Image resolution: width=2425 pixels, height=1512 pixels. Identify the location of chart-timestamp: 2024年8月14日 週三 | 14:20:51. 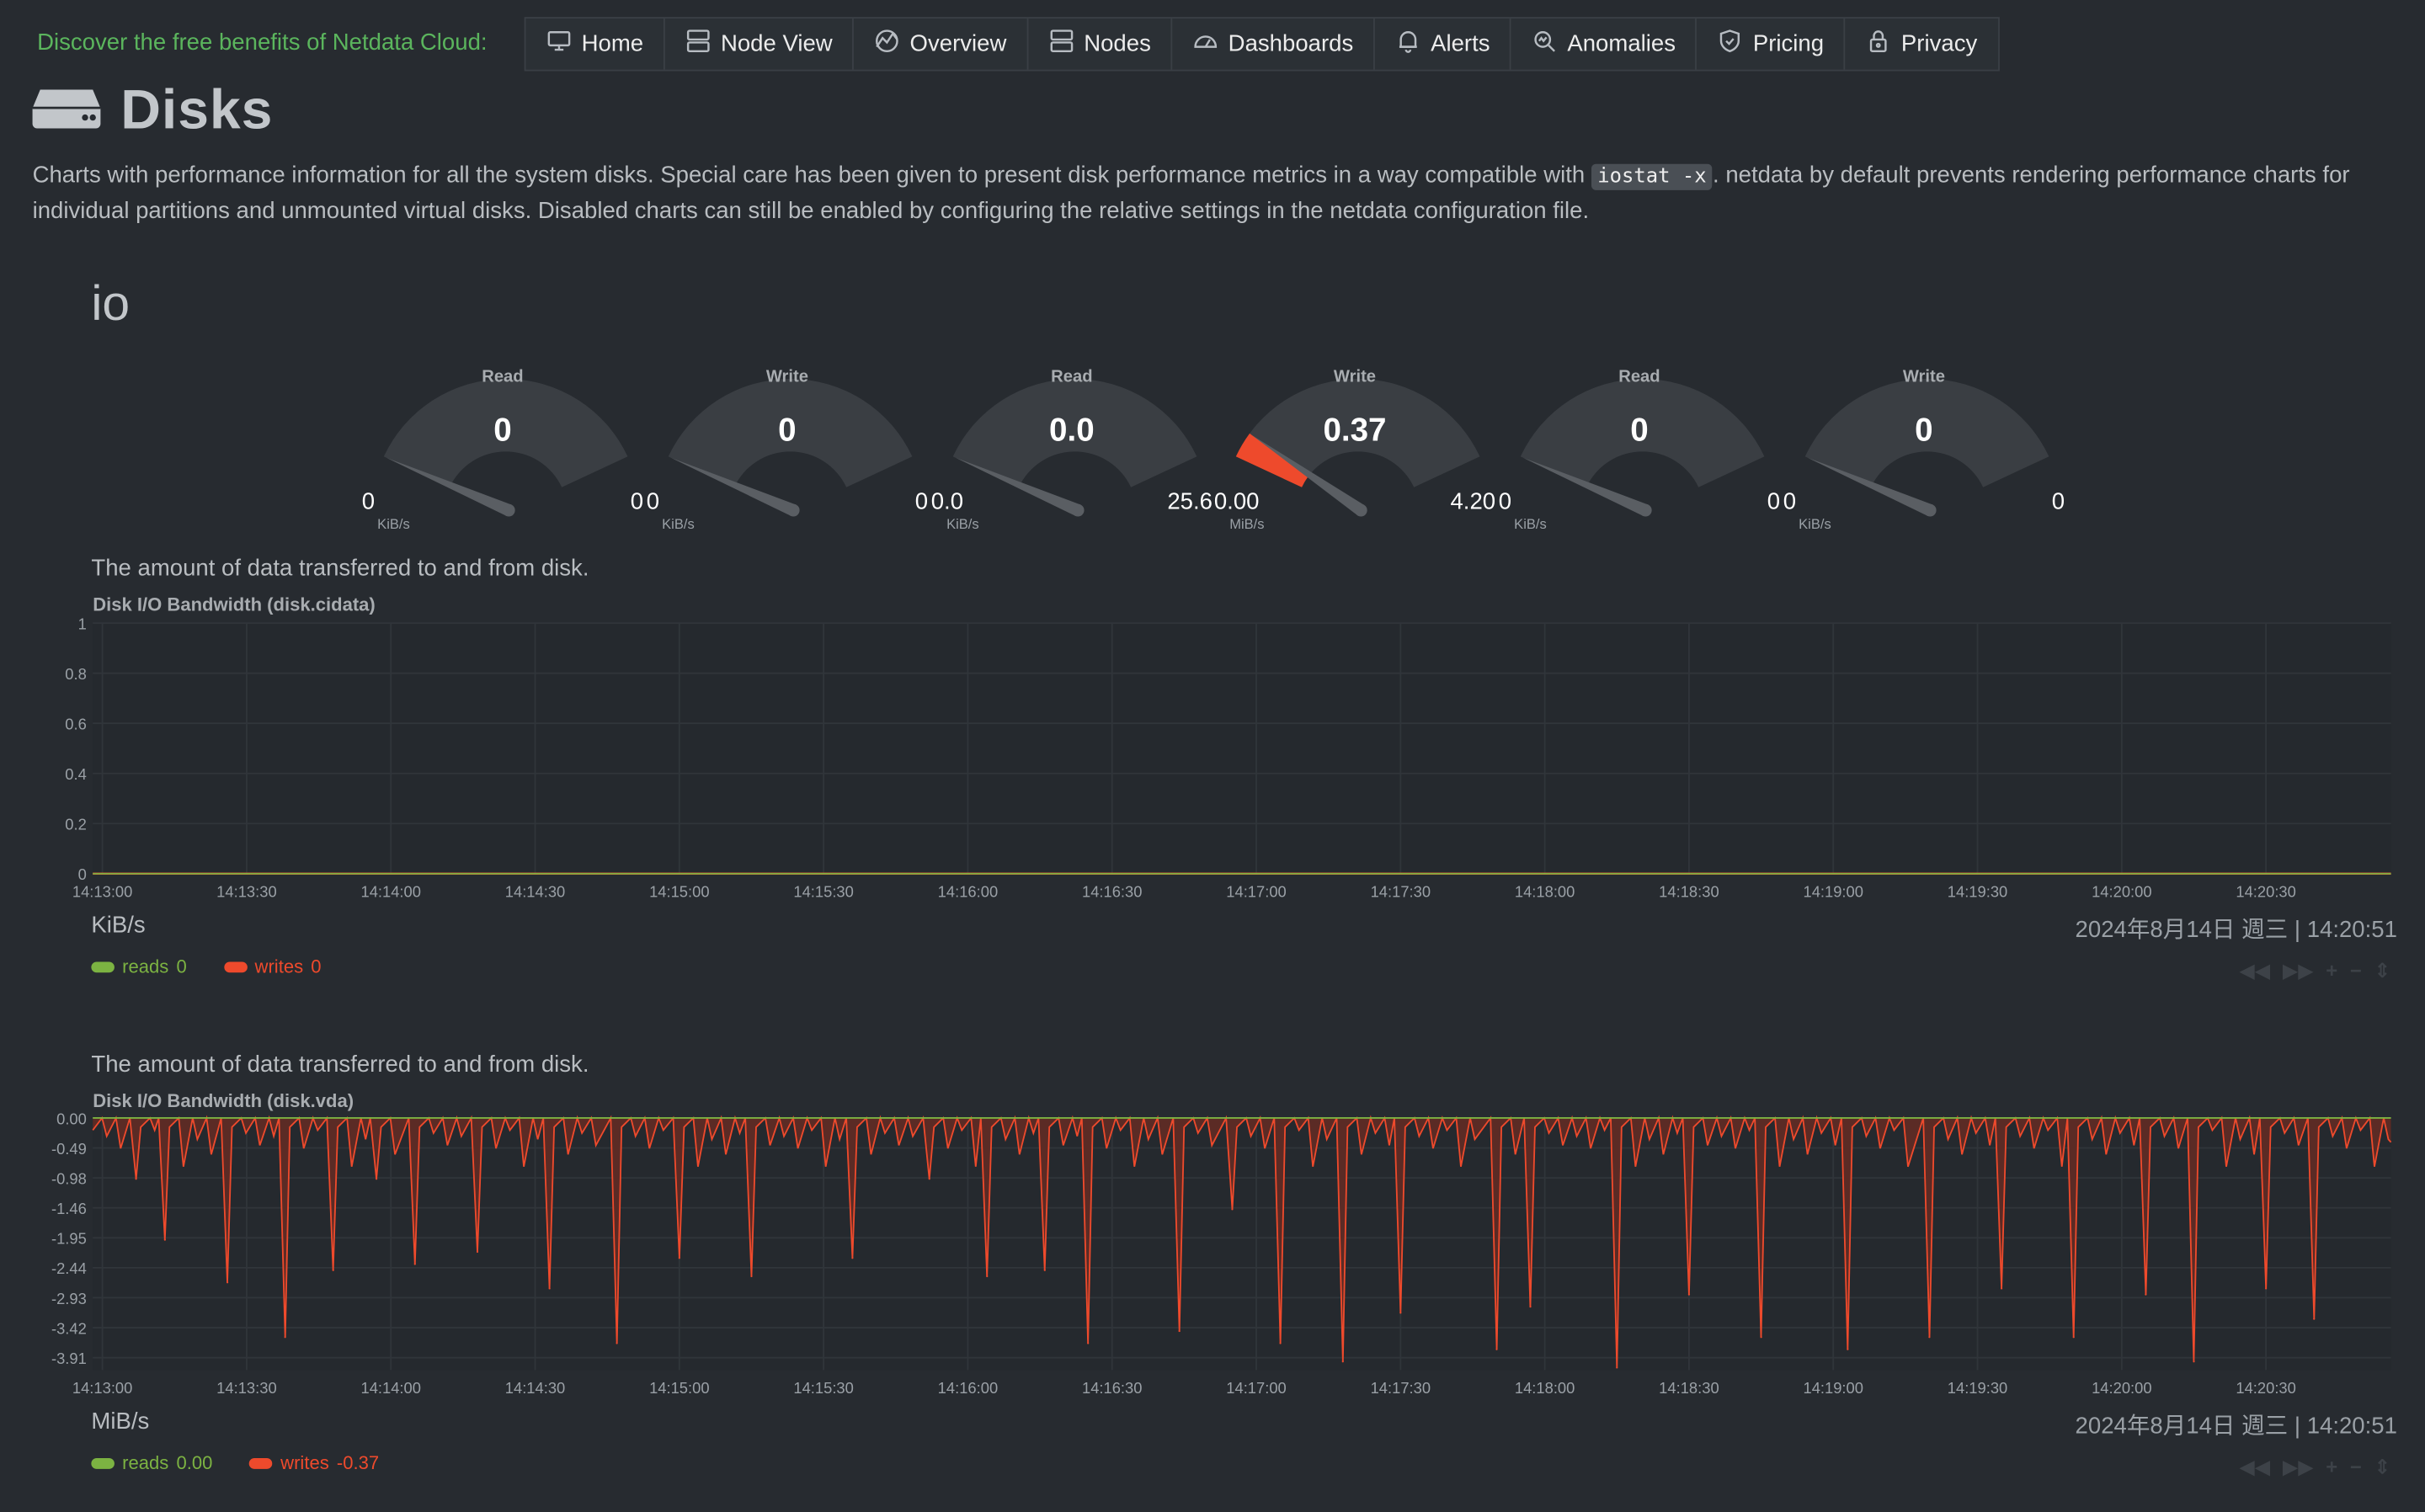
(2236, 931).